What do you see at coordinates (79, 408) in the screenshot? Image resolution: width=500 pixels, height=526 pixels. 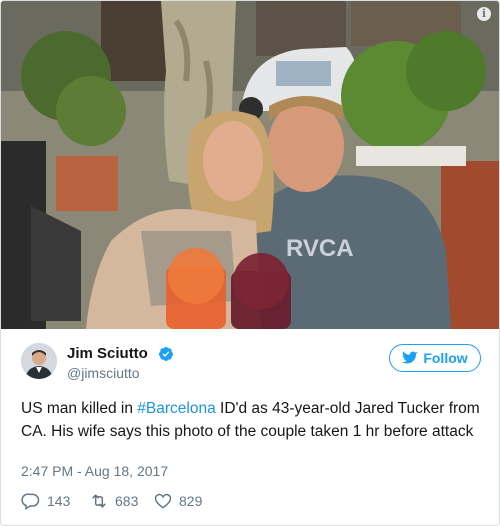 I see `tweet-text-part: US man killed in` at bounding box center [79, 408].